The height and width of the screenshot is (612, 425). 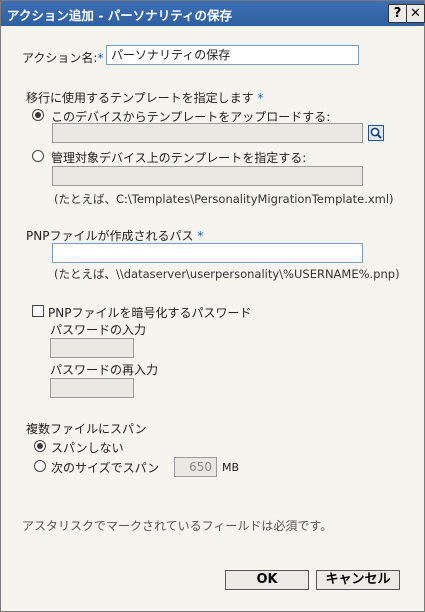 I want to click on no-span-radio, so click(x=40, y=446).